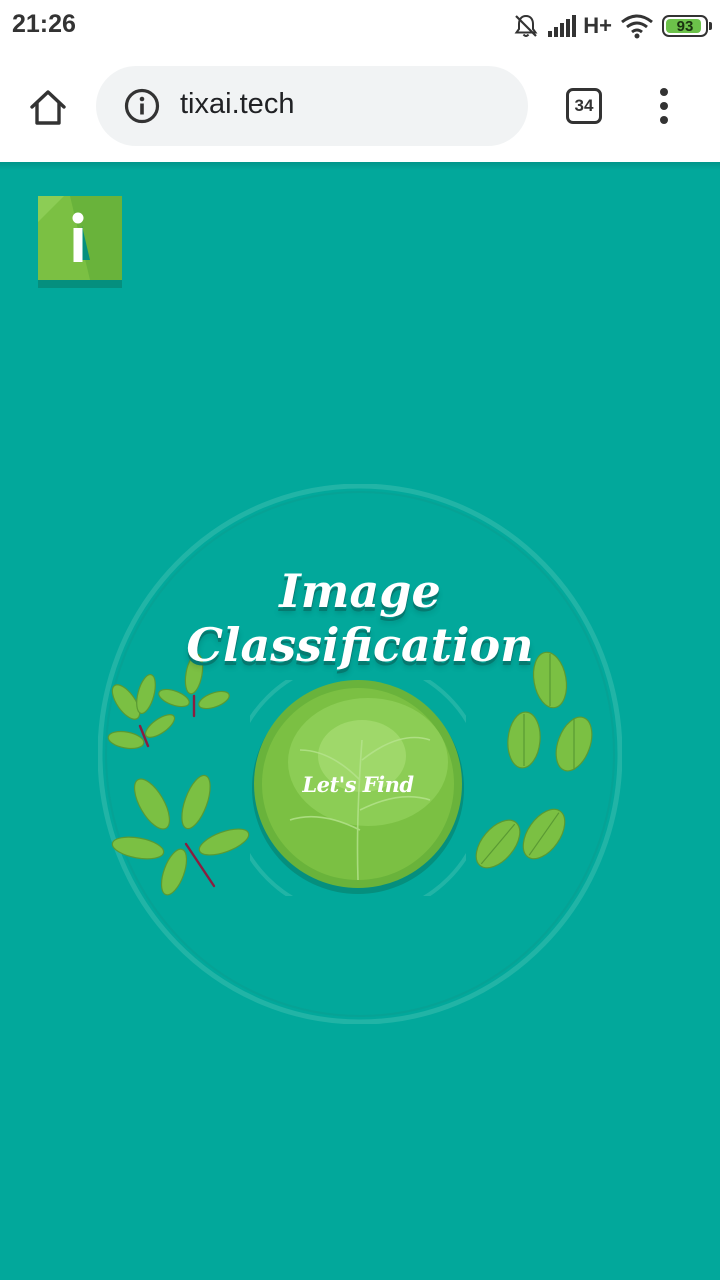 The width and height of the screenshot is (720, 1280). I want to click on lets-find-label: Let's Find, so click(358, 784).